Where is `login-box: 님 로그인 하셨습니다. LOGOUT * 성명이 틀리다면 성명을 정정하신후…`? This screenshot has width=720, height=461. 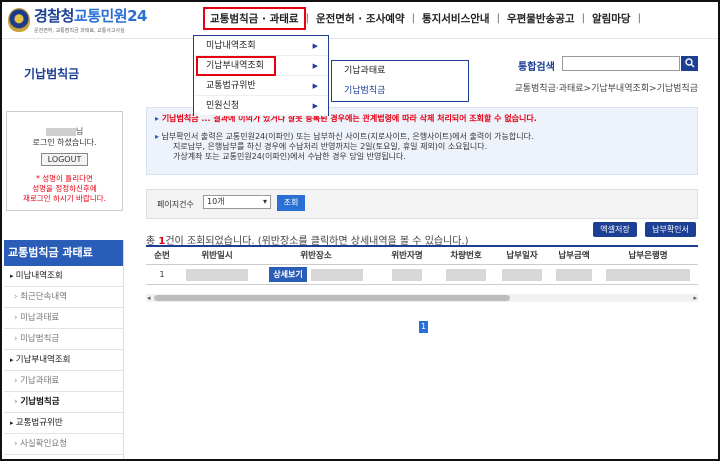
login-box: 님 로그인 하셨습니다. LOGOUT * 성명이 틀리다면 성명을 정정하신후… is located at coordinates (64, 161).